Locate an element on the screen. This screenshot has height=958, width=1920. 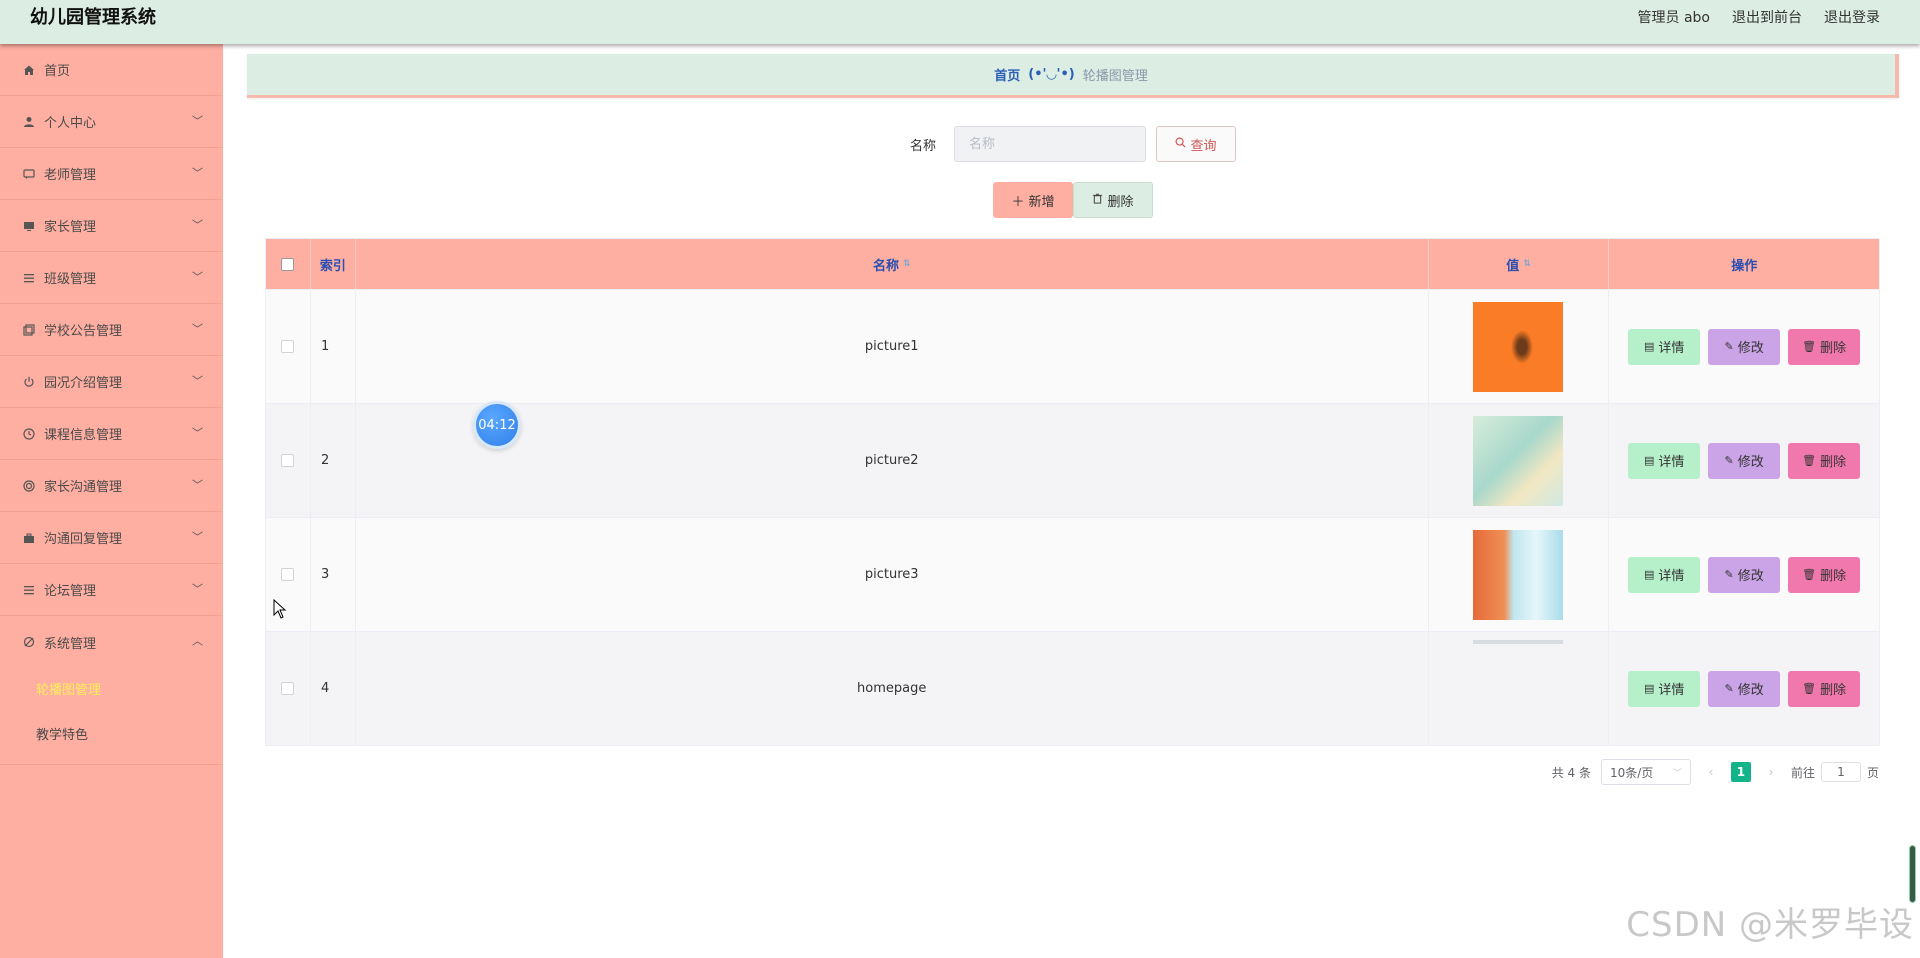
scrollbar-thumb is located at coordinates (1912, 874).